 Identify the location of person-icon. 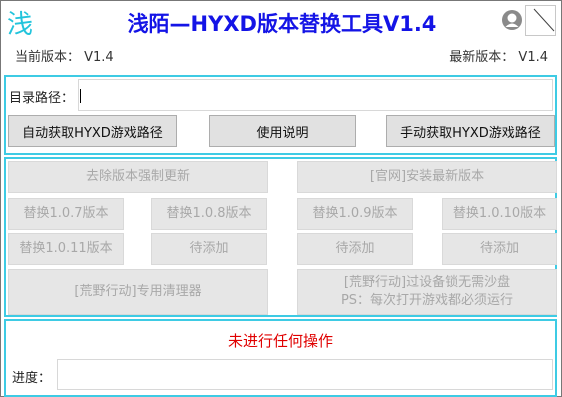
(512, 20).